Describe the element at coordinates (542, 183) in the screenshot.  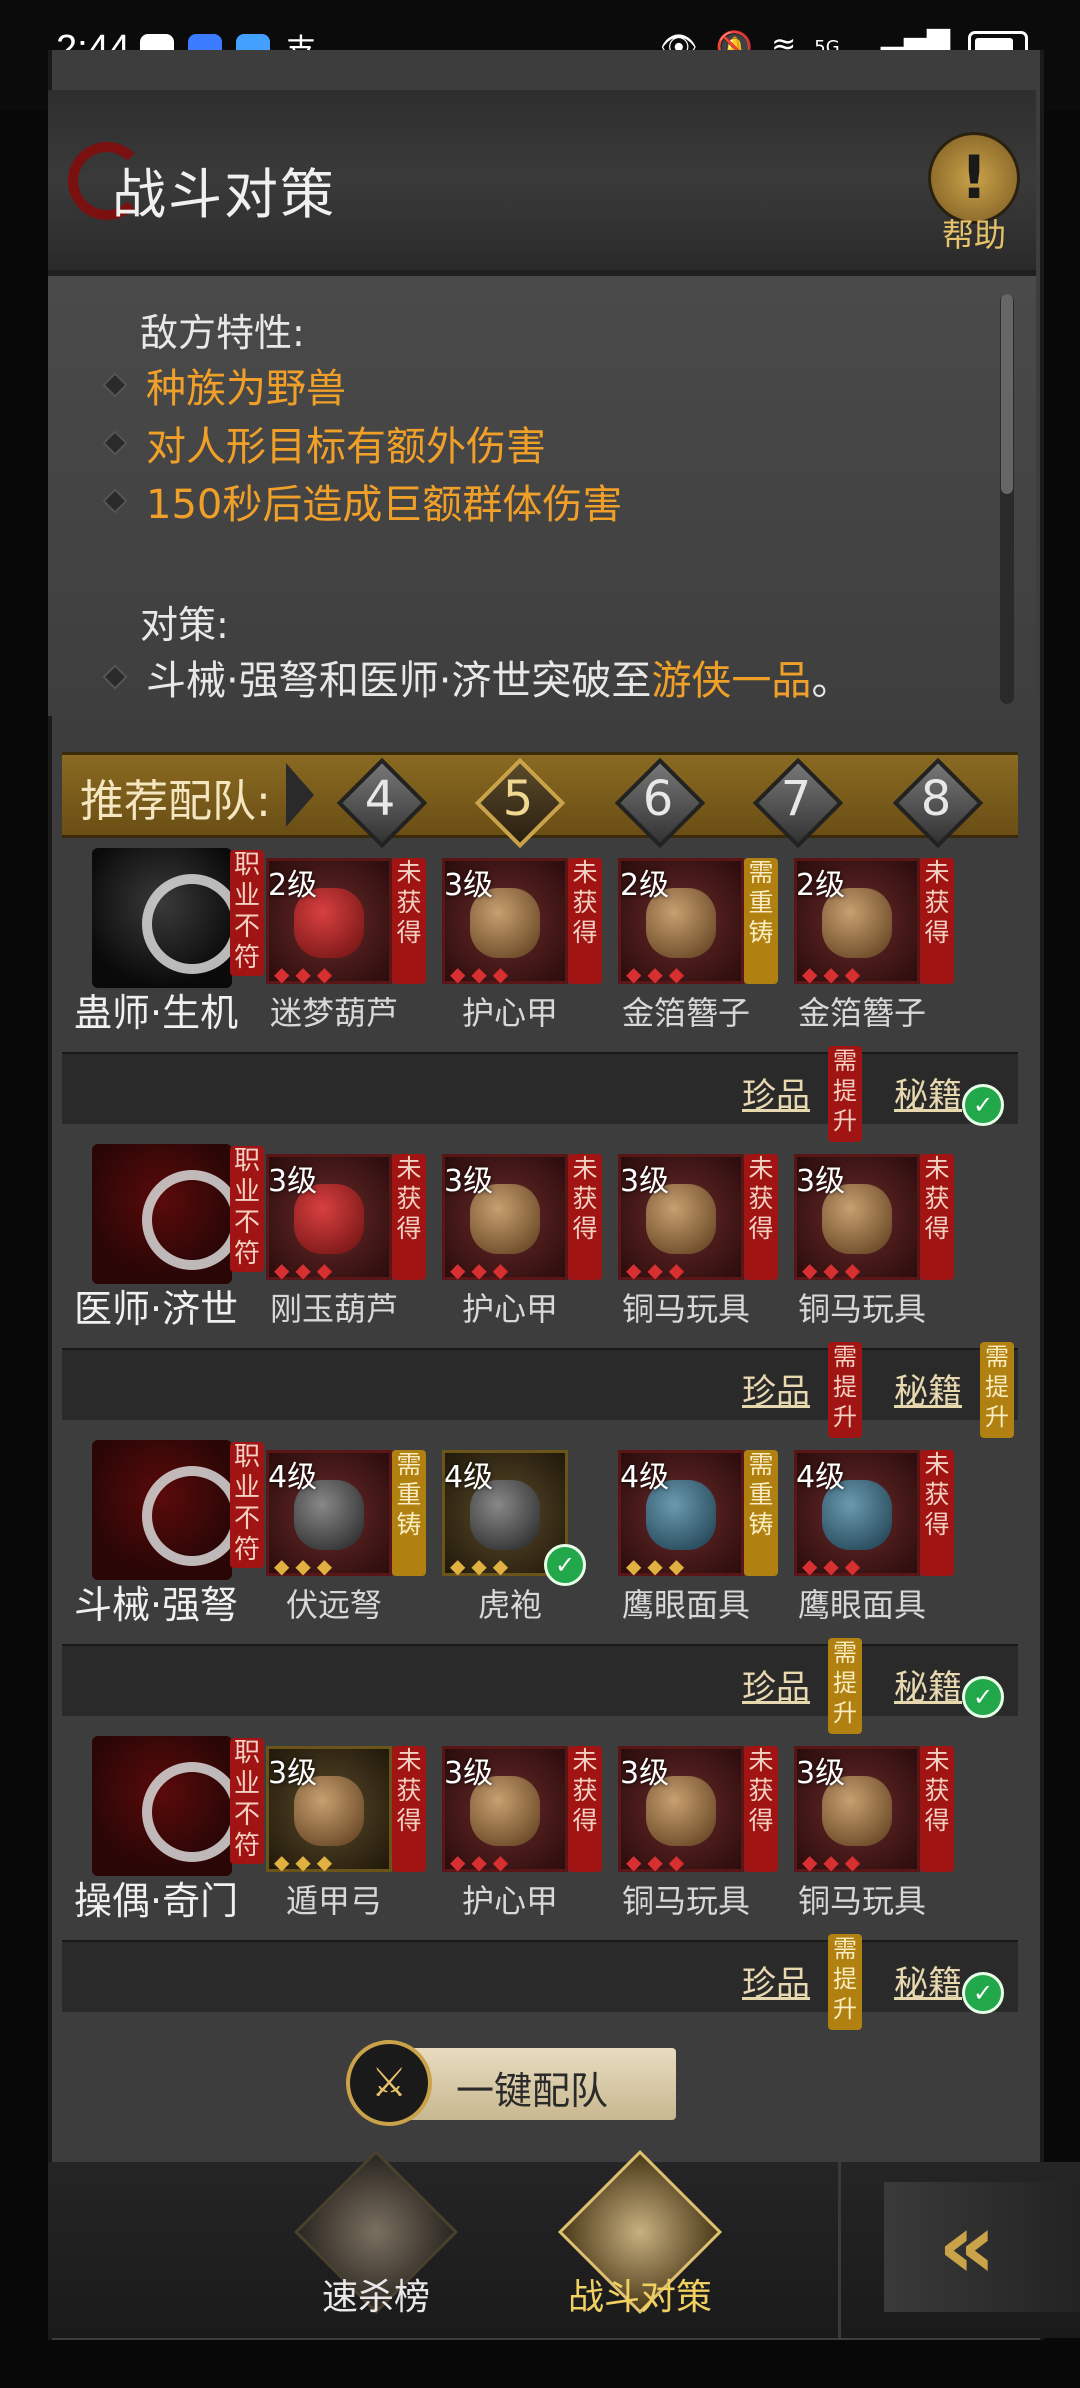
I see `page-header: 战斗对策 ! 帮助` at that location.